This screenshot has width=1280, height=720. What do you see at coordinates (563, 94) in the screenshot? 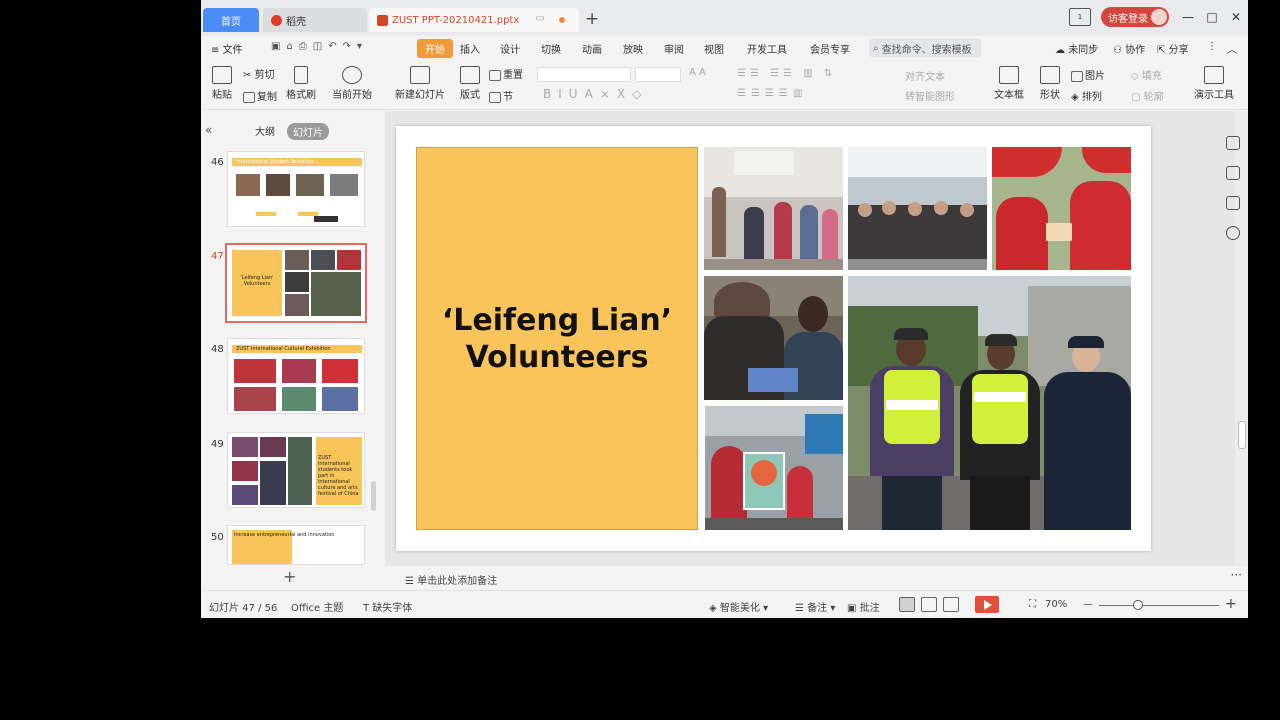
I see `italic-button: I` at bounding box center [563, 94].